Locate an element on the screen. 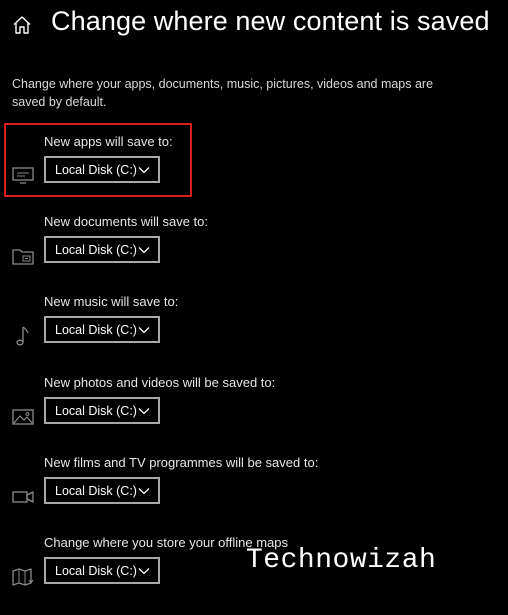  photos-location-value: Local Disk (C:) is located at coordinates (96, 411).